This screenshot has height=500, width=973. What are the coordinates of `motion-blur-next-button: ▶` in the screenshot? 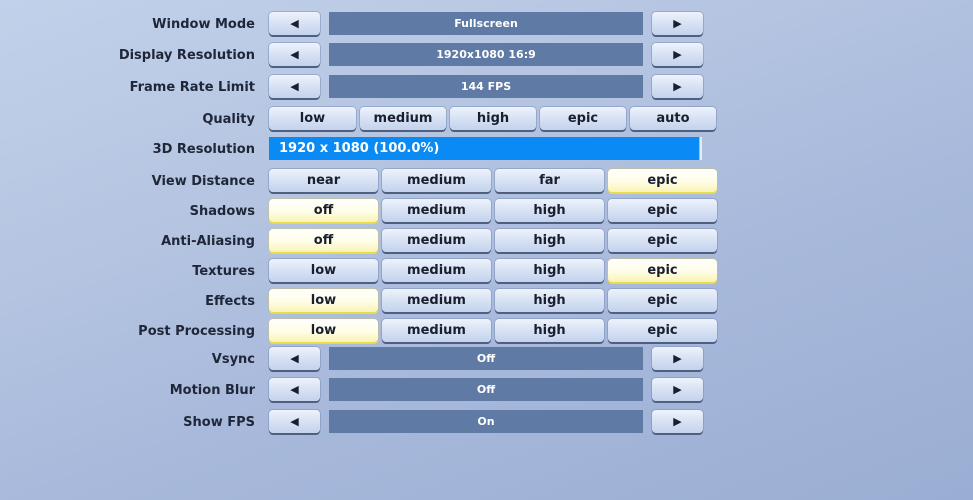 It's located at (677, 389).